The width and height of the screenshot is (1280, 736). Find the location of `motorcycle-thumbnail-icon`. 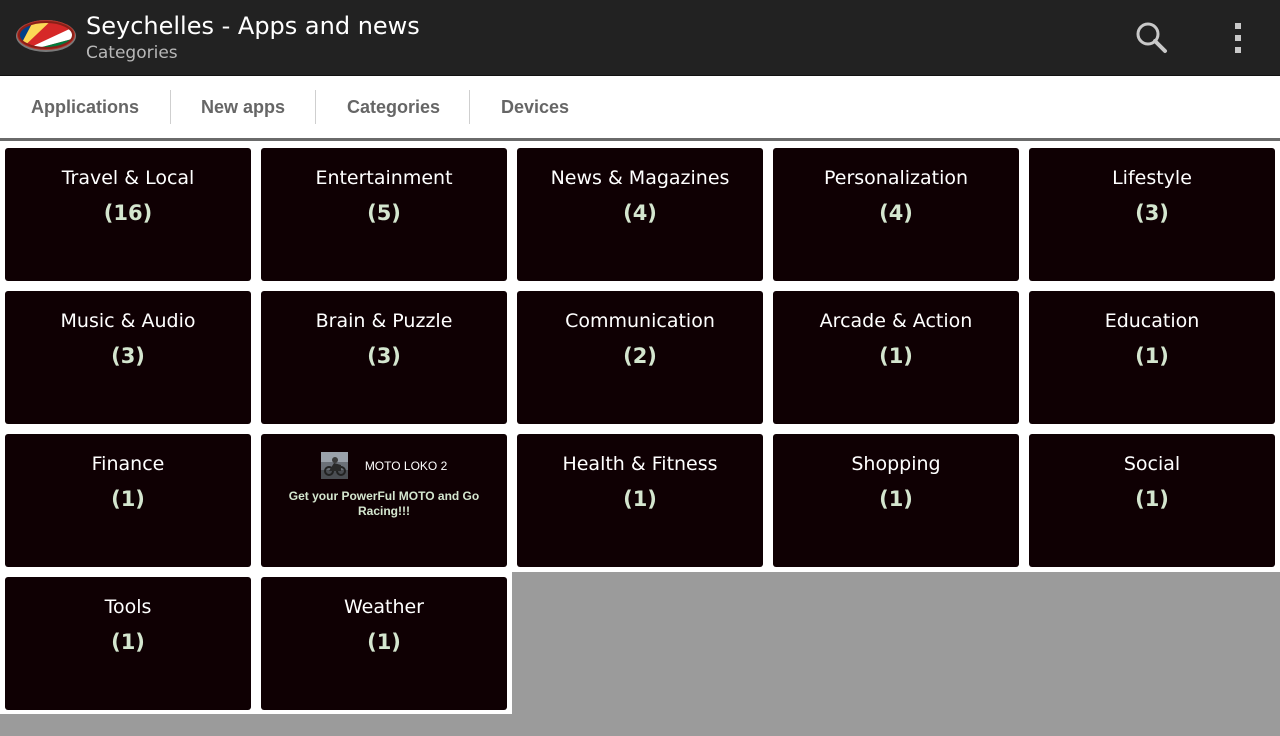

motorcycle-thumbnail-icon is located at coordinates (334, 465).